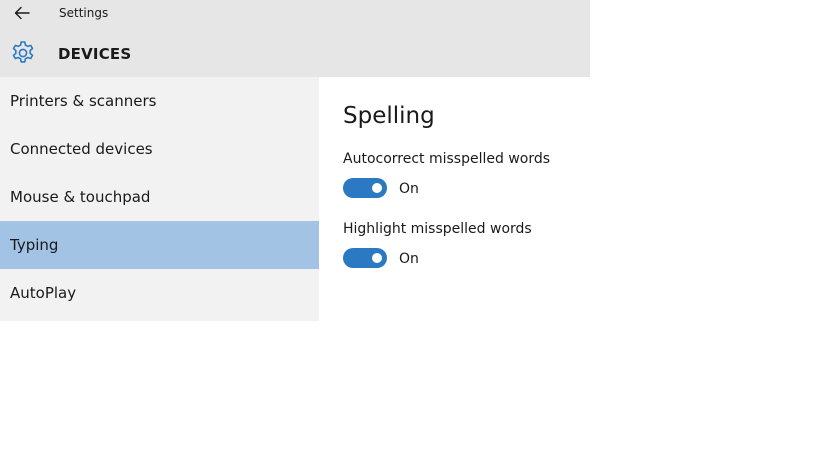 This screenshot has height=460, width=819. Describe the element at coordinates (437, 229) in the screenshot. I see `highlight-label: Highlight misspelled words` at that location.